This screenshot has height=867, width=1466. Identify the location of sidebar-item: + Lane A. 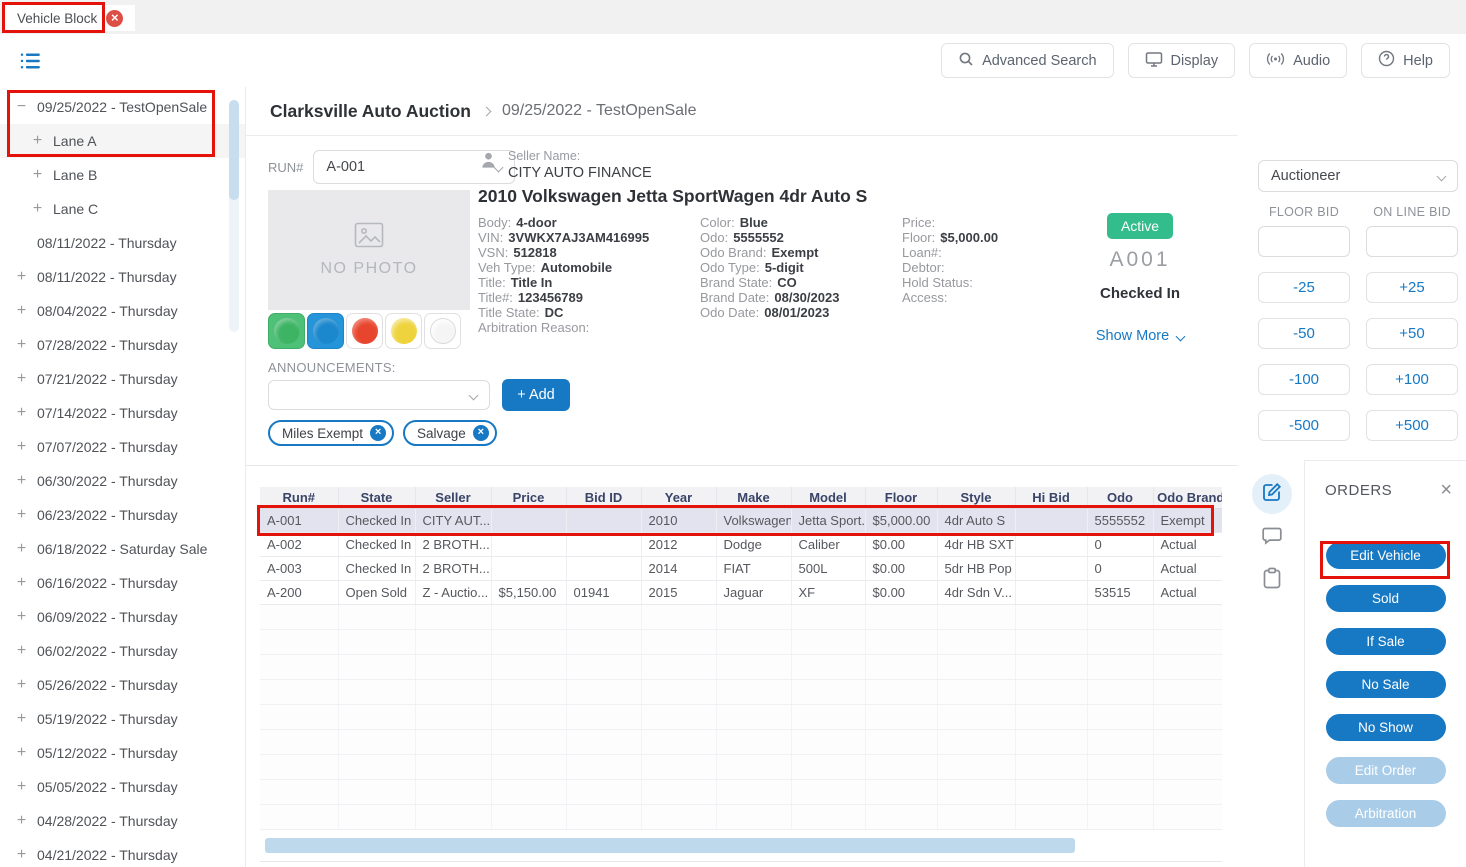
(122, 141).